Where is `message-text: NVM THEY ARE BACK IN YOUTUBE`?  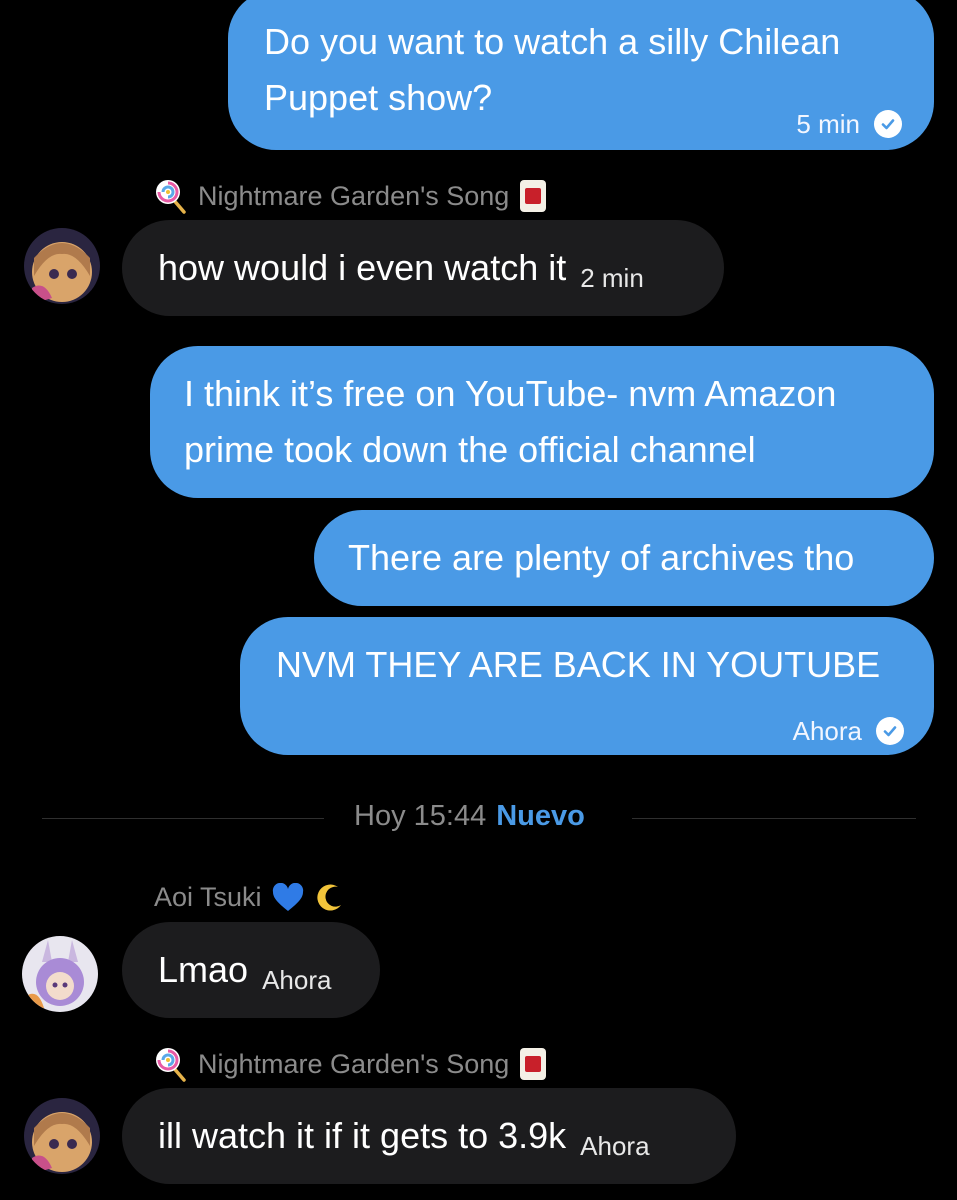 message-text: NVM THEY ARE BACK IN YOUTUBE is located at coordinates (578, 664).